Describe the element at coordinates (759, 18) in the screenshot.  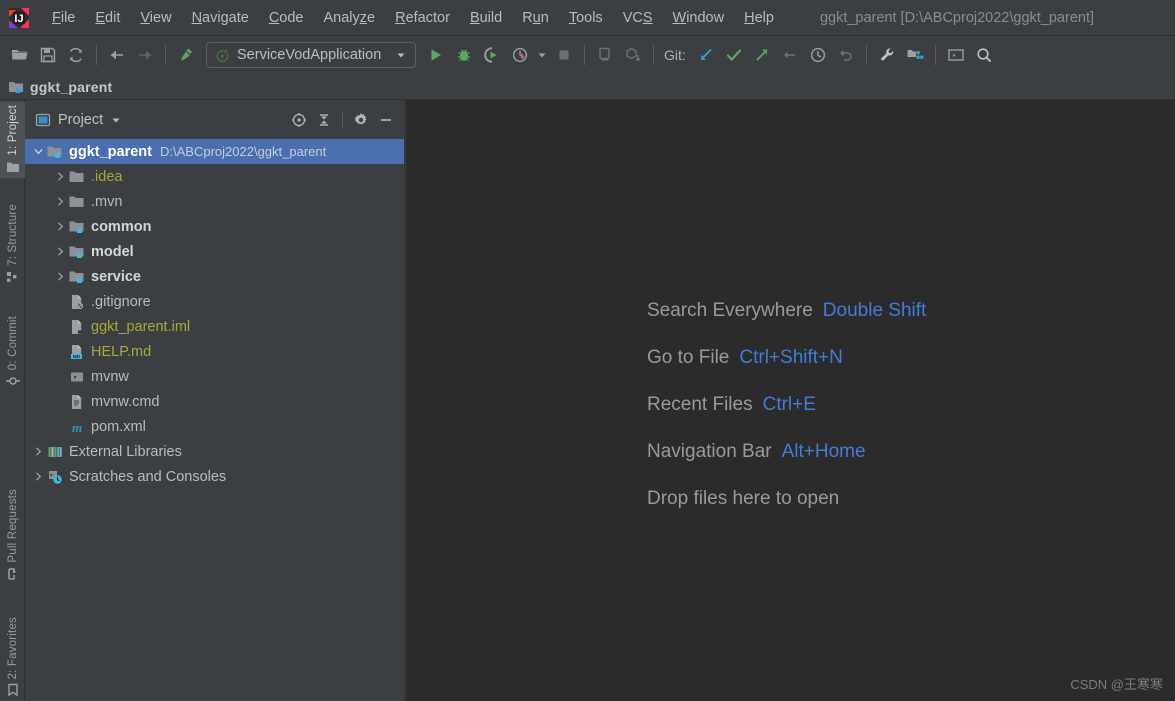
I see `menu-item-help: Help` at that location.